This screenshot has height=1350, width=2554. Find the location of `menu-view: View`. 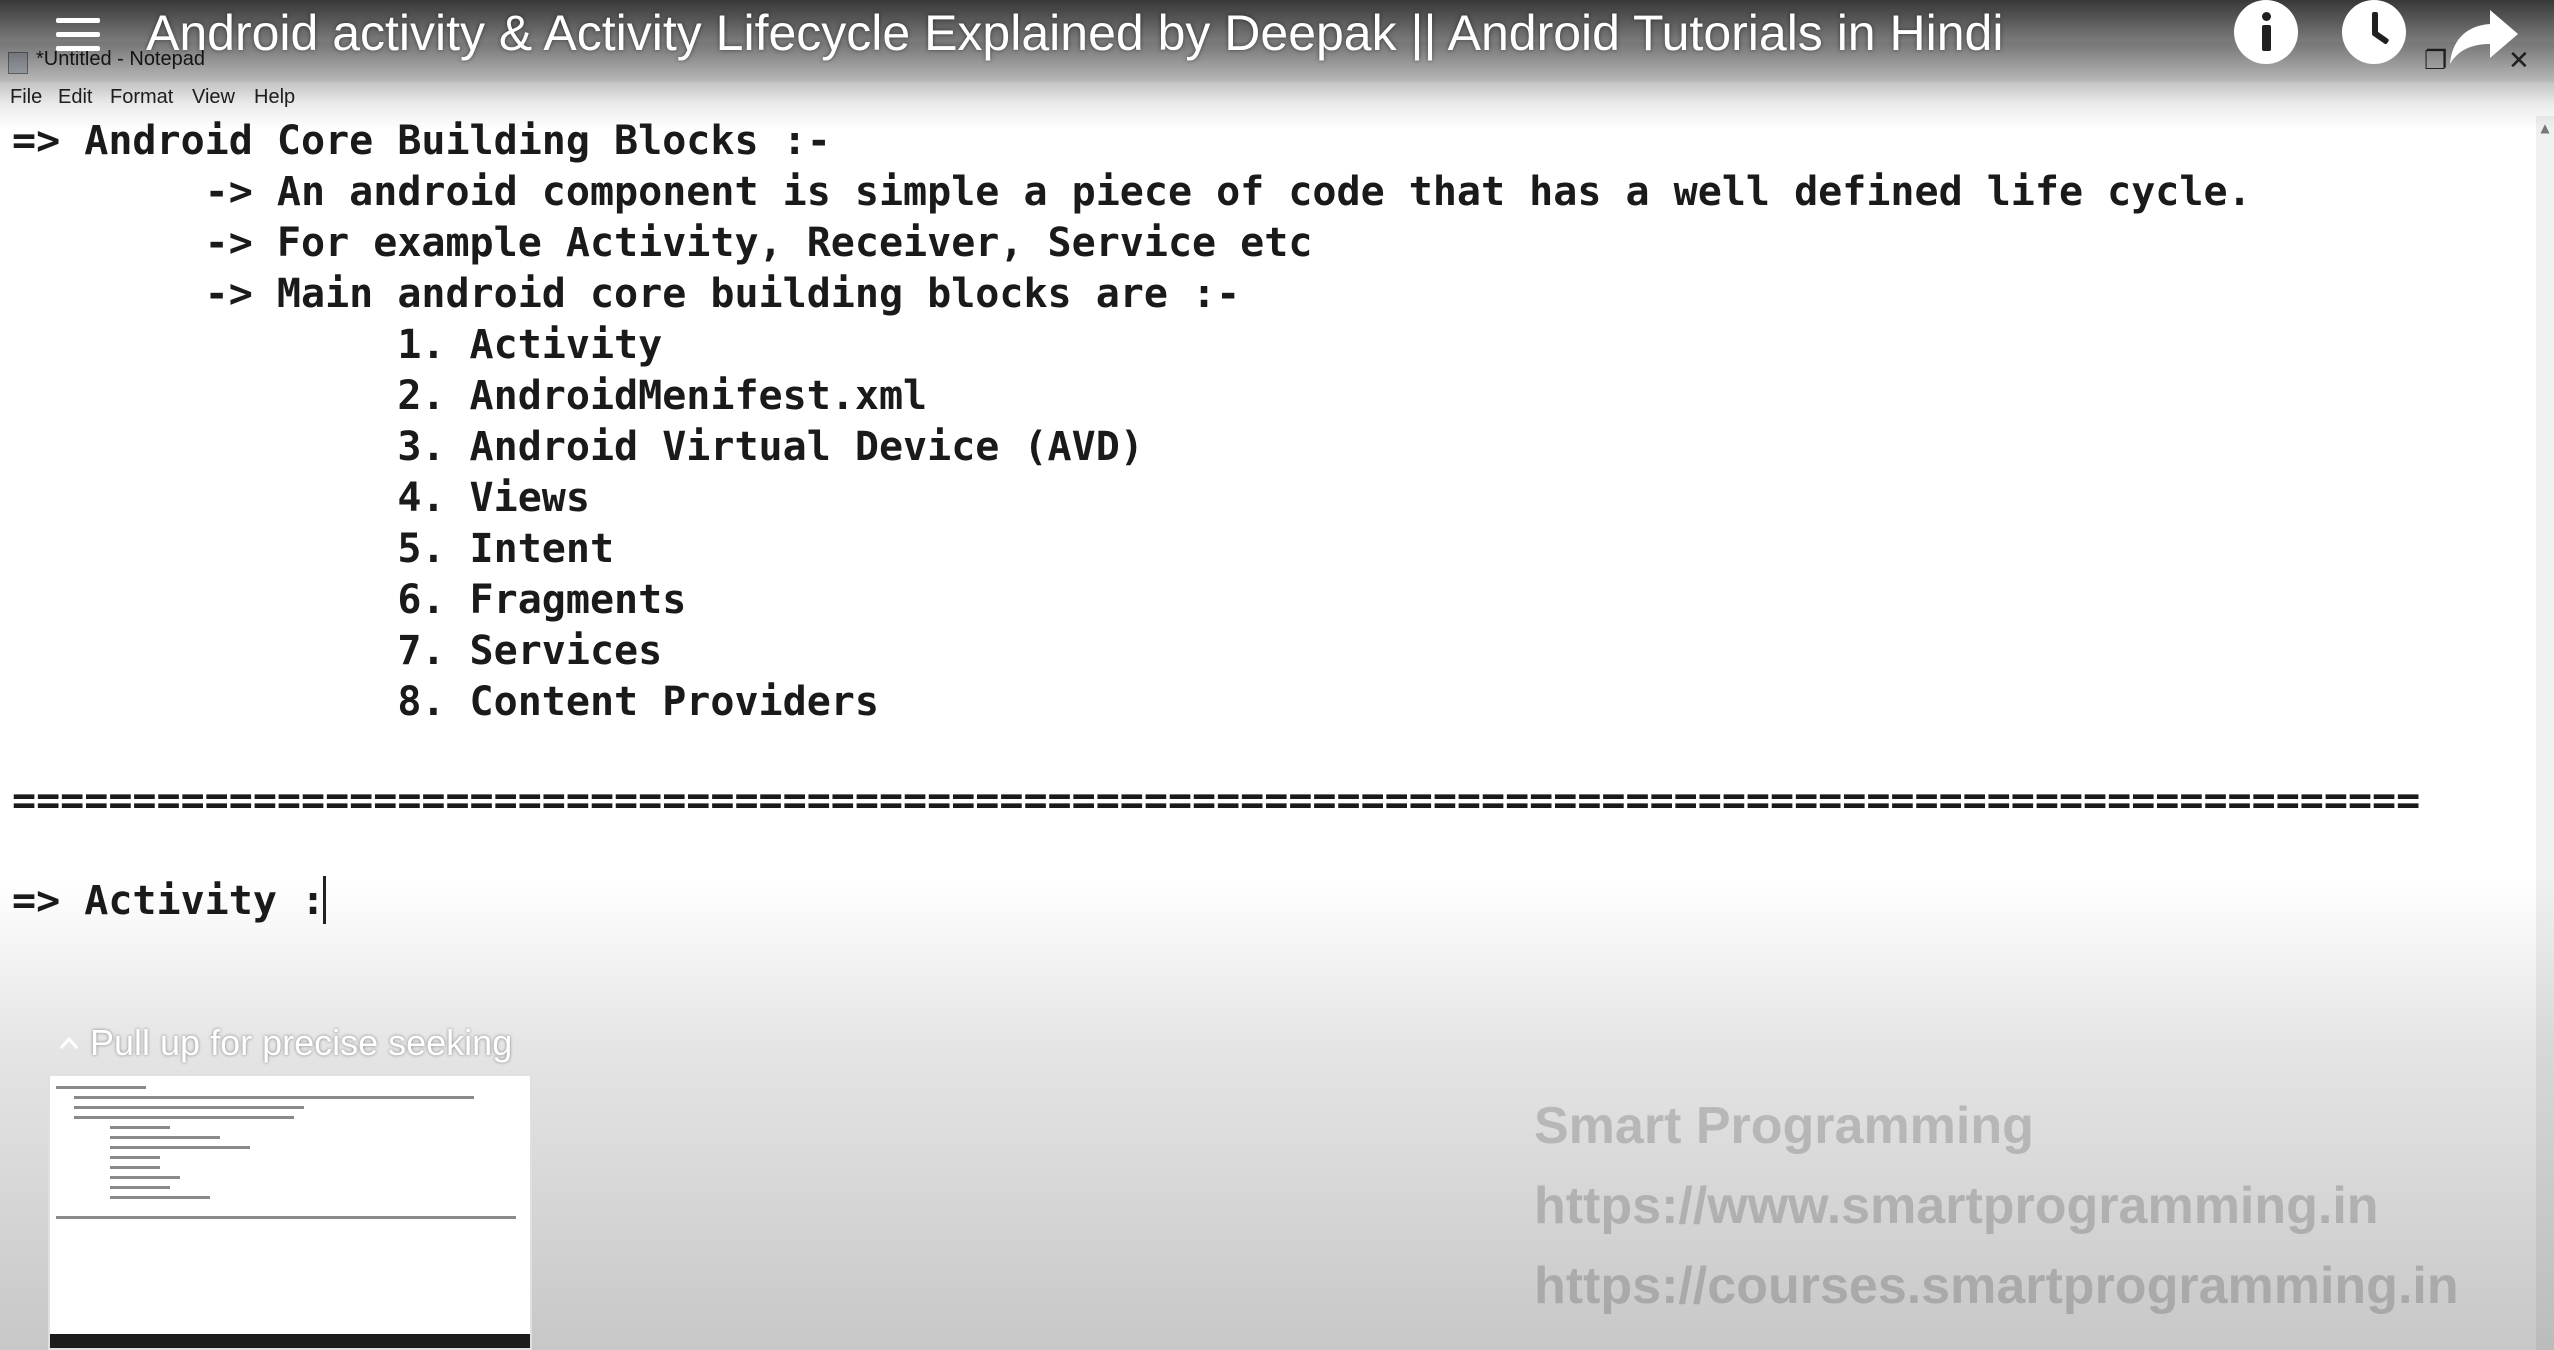

menu-view: View is located at coordinates (213, 97).